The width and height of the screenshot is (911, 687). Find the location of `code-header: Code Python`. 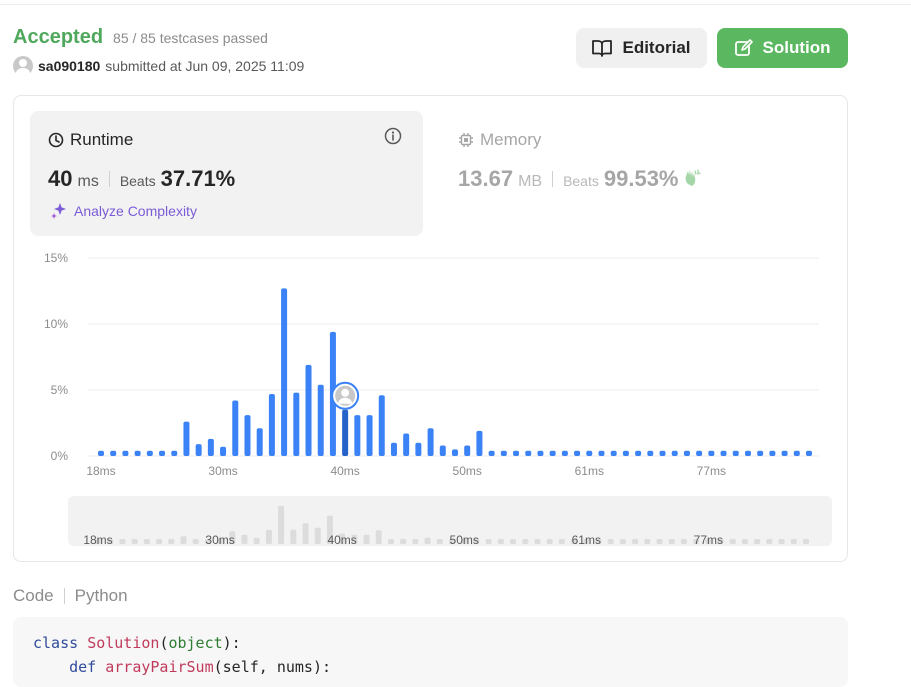

code-header: Code Python is located at coordinates (70, 596).